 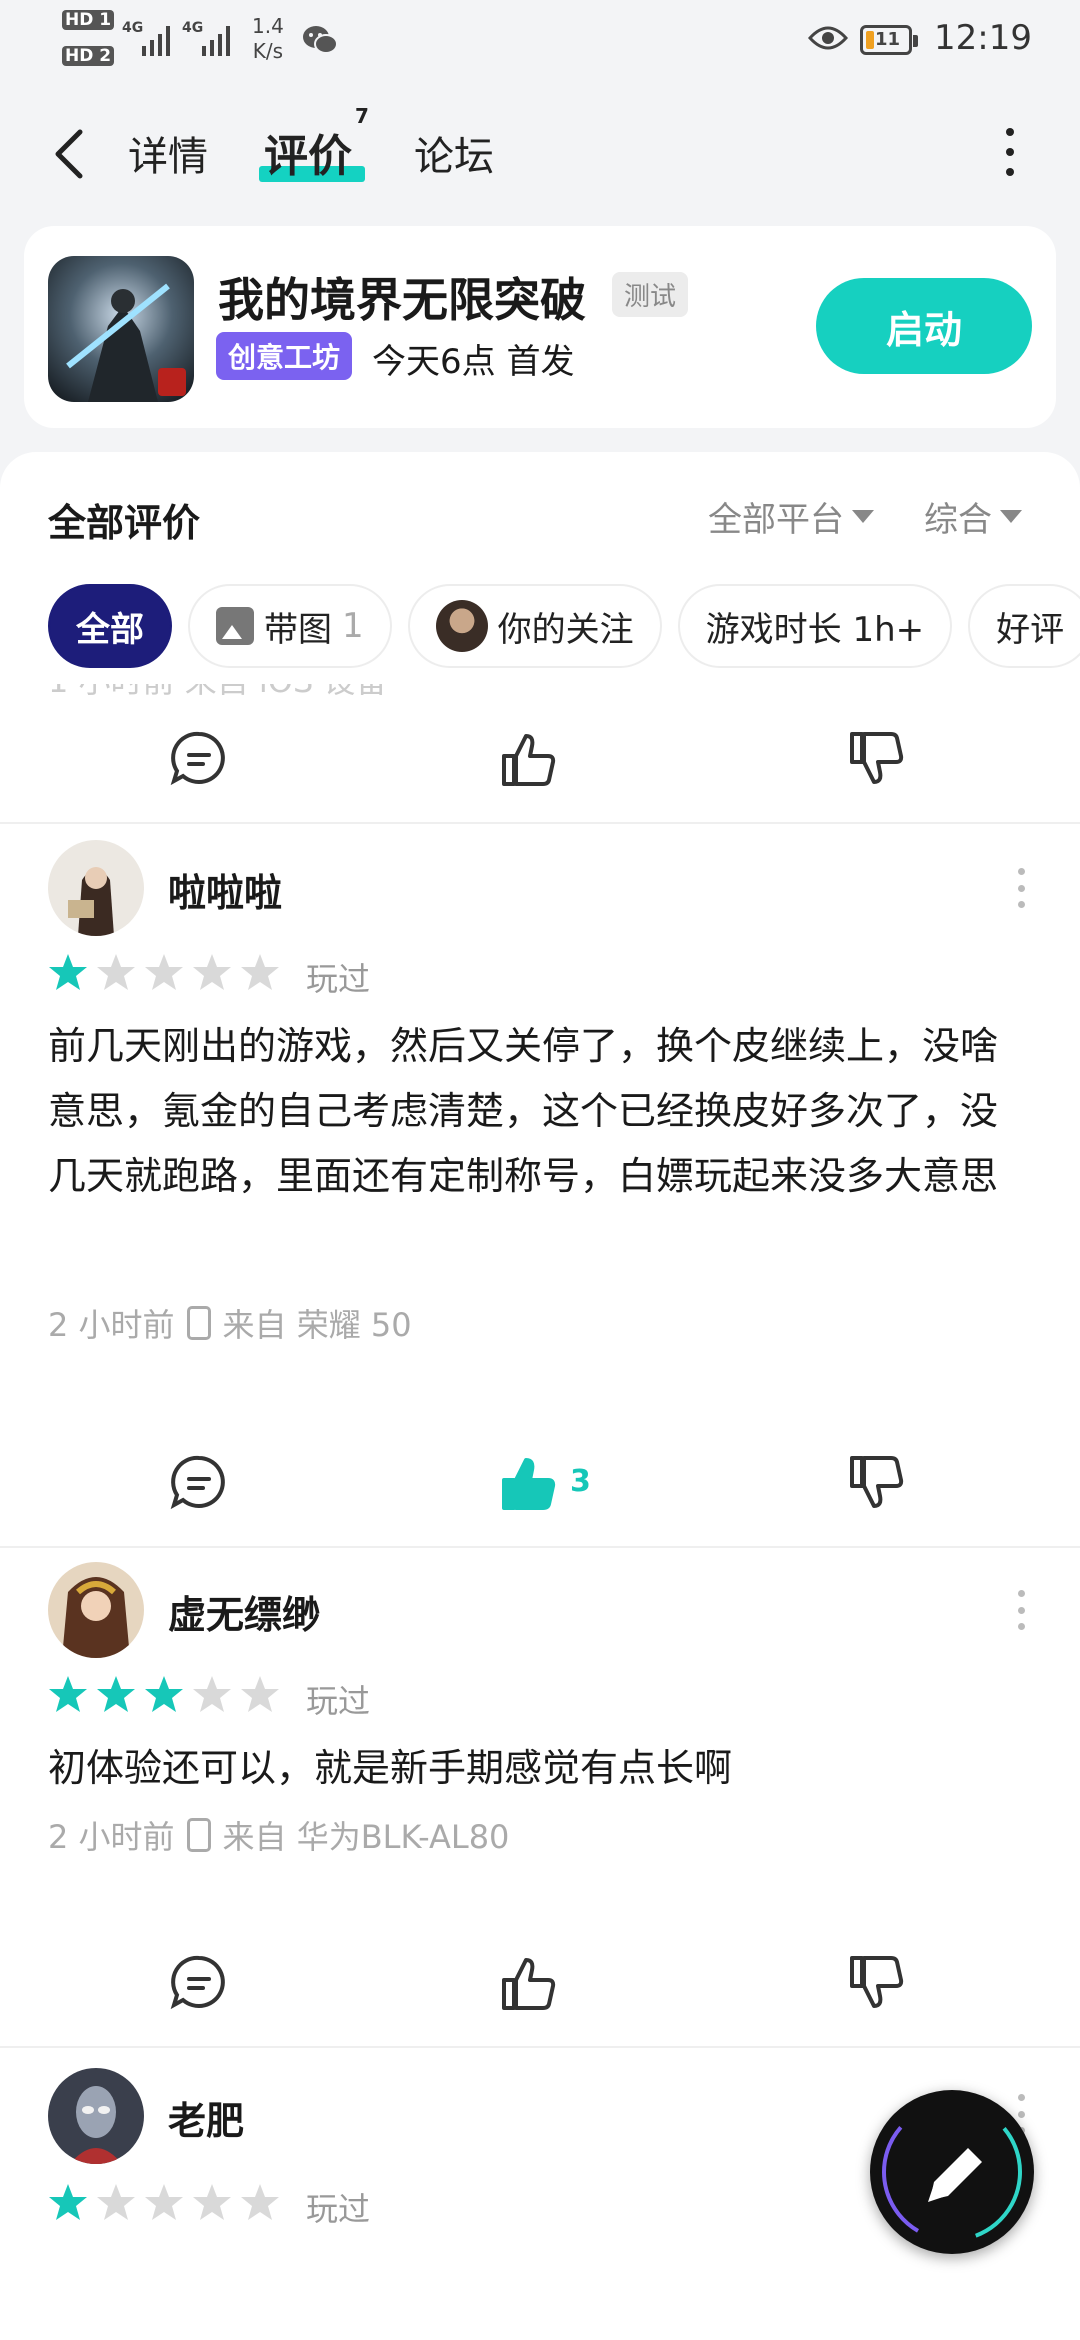 I want to click on review-meta: 2 小时前 来自 荣耀 50, so click(x=230, y=1325).